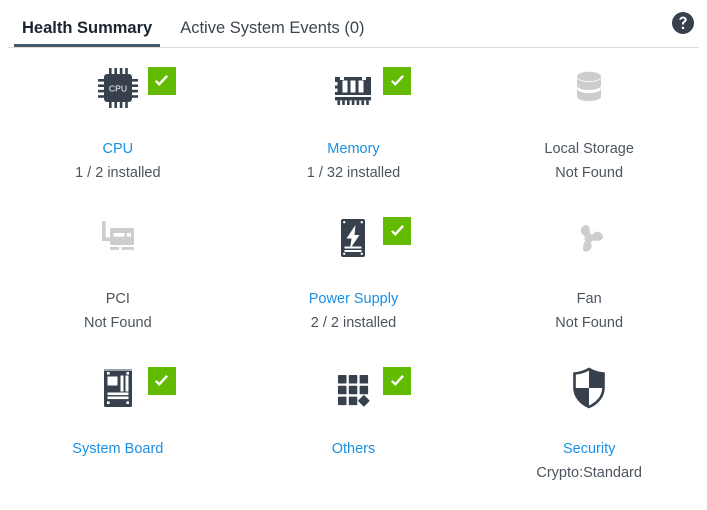  What do you see at coordinates (589, 433) in the screenshot?
I see `health-item-security: Security Crypto:Standard` at bounding box center [589, 433].